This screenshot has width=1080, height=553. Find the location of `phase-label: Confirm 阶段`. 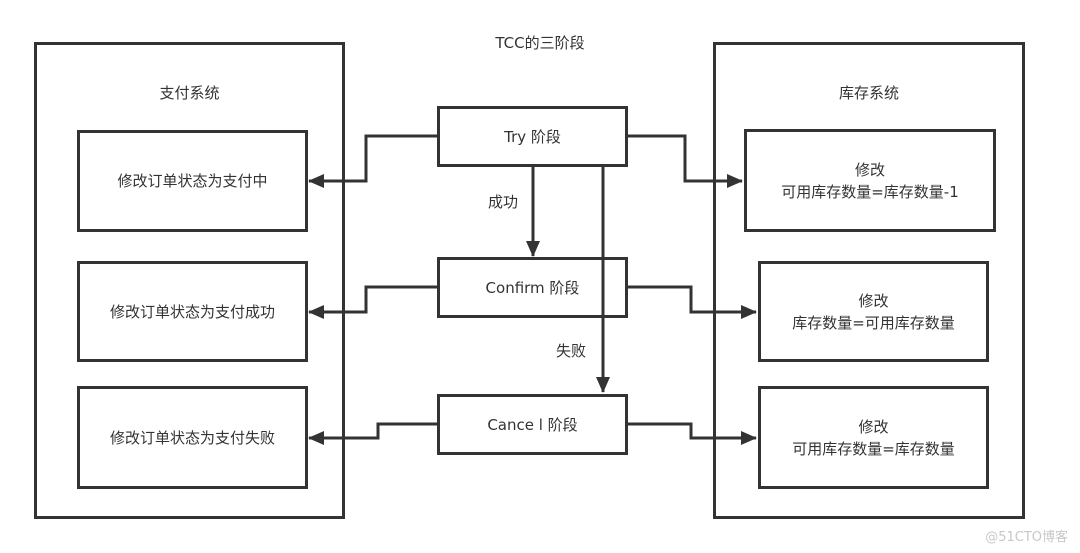

phase-label: Confirm 阶段 is located at coordinates (532, 287).